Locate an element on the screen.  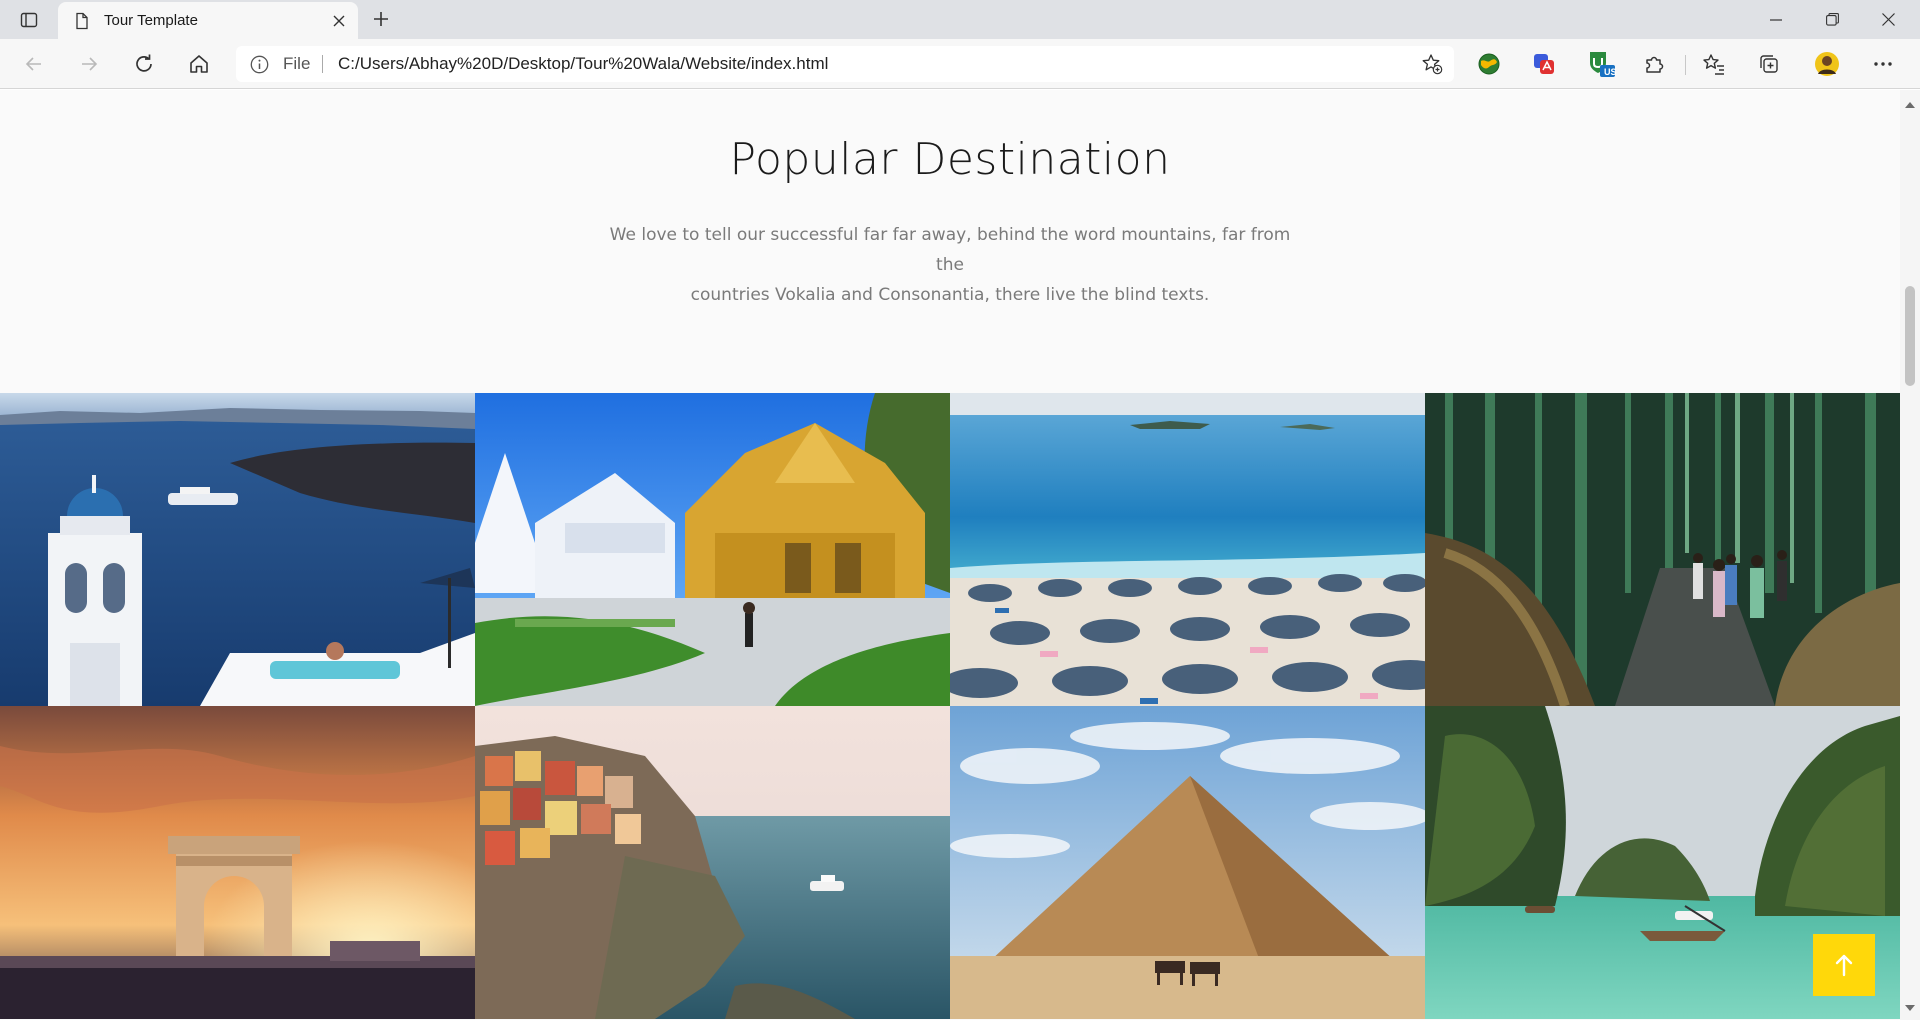
vertical-scrollbar is located at coordinates (1910, 555).